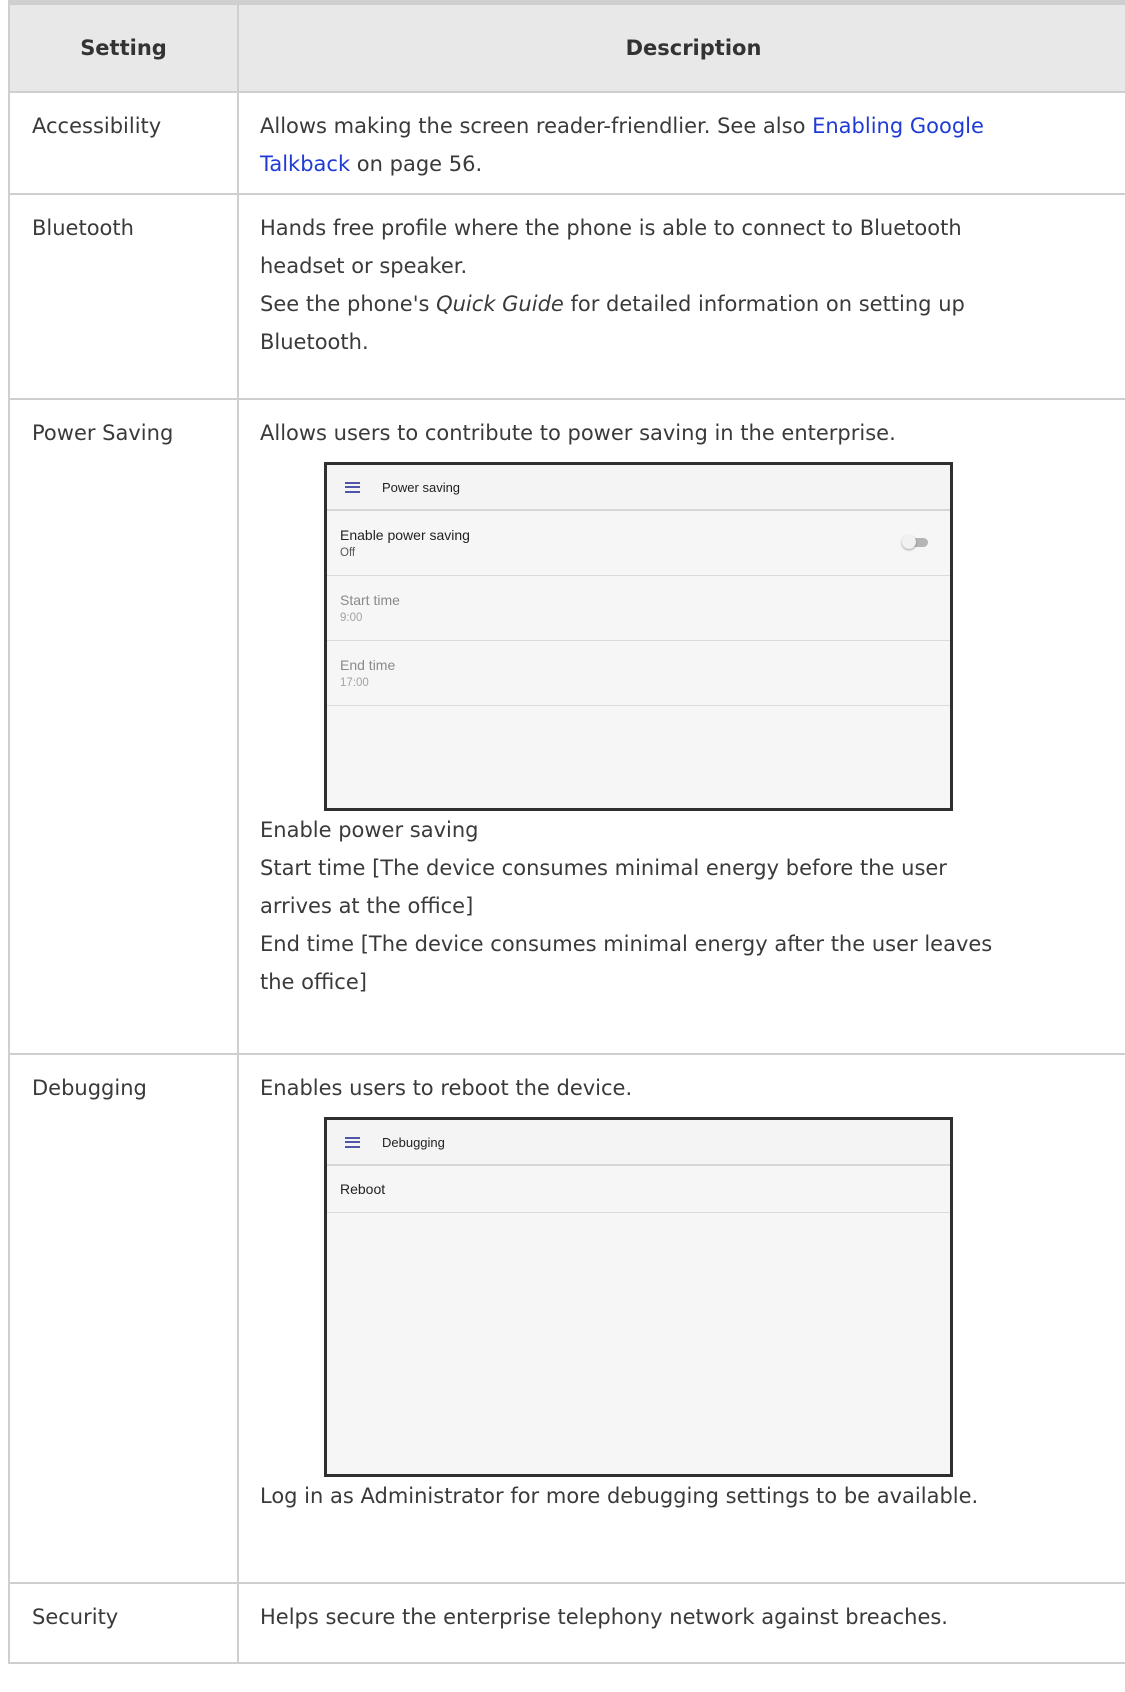 Image resolution: width=1125 pixels, height=1692 pixels. What do you see at coordinates (681, 46) in the screenshot?
I see `header-description: Description` at bounding box center [681, 46].